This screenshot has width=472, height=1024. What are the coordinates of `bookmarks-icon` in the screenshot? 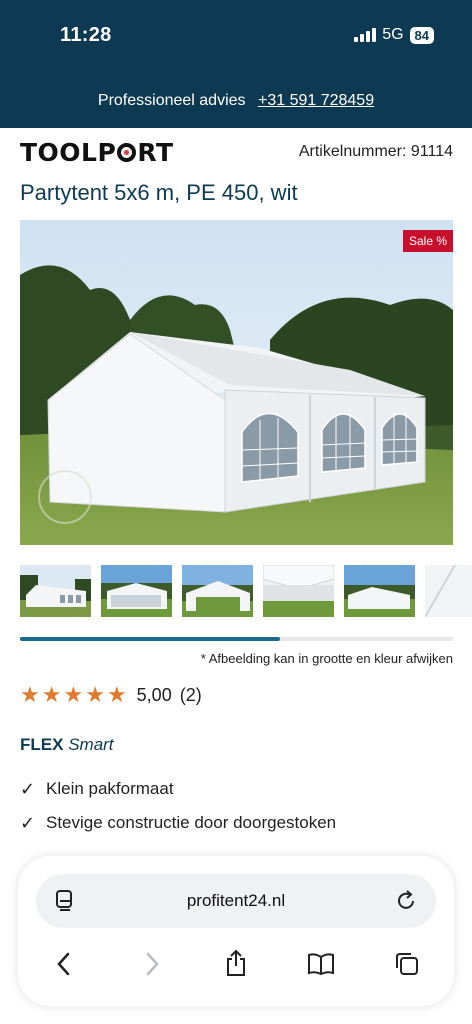 It's located at (321, 964).